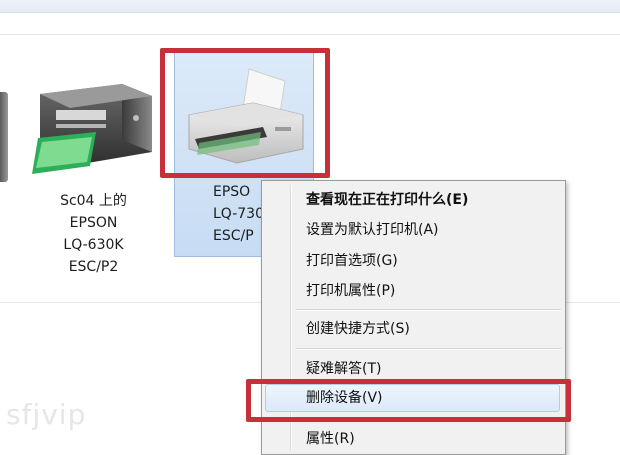  Describe the element at coordinates (343, 369) in the screenshot. I see `menu-item-troubleshoot: 疑难解答(T)` at that location.